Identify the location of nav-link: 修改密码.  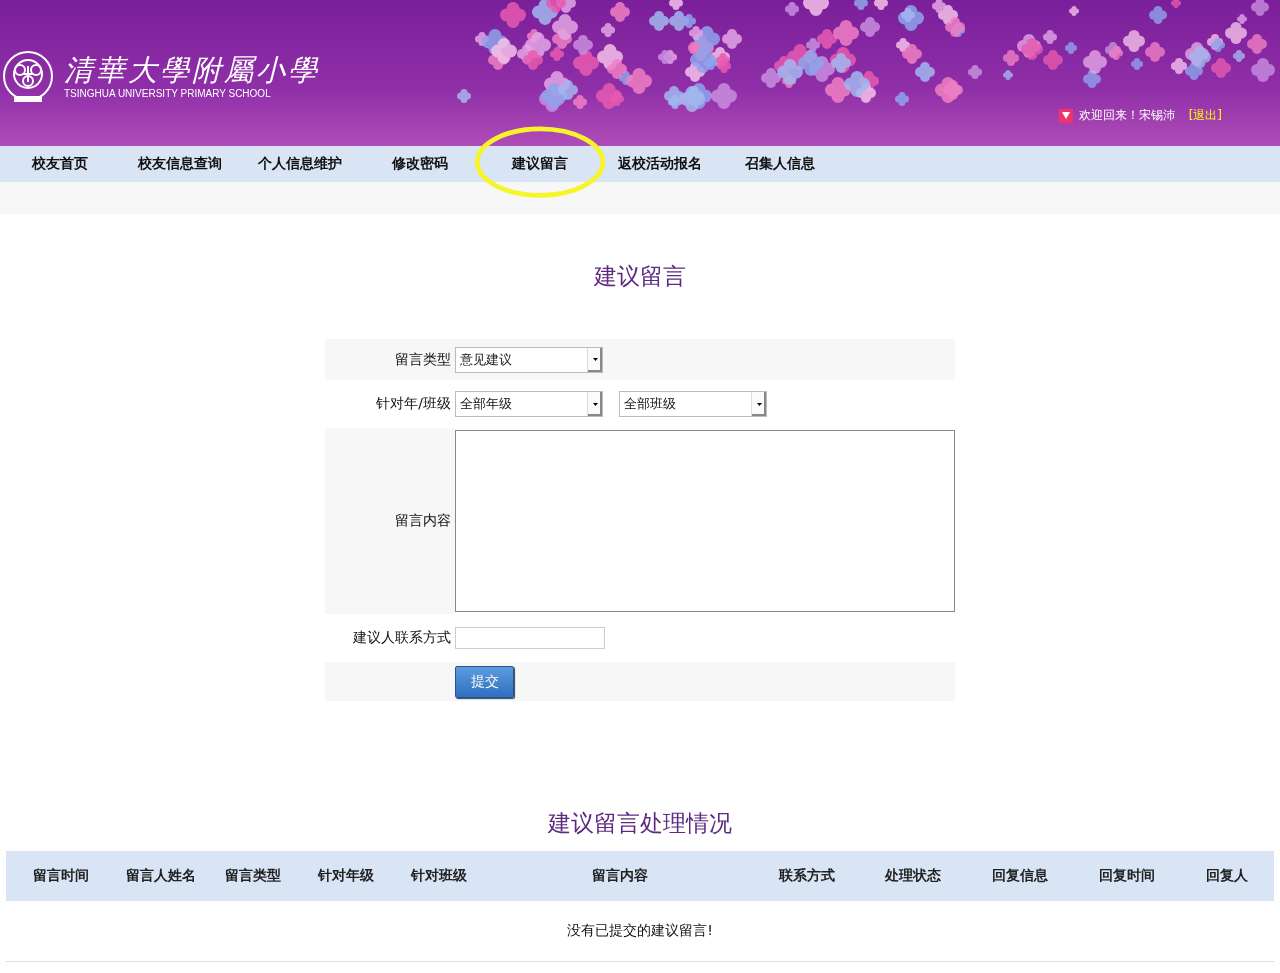
(420, 164).